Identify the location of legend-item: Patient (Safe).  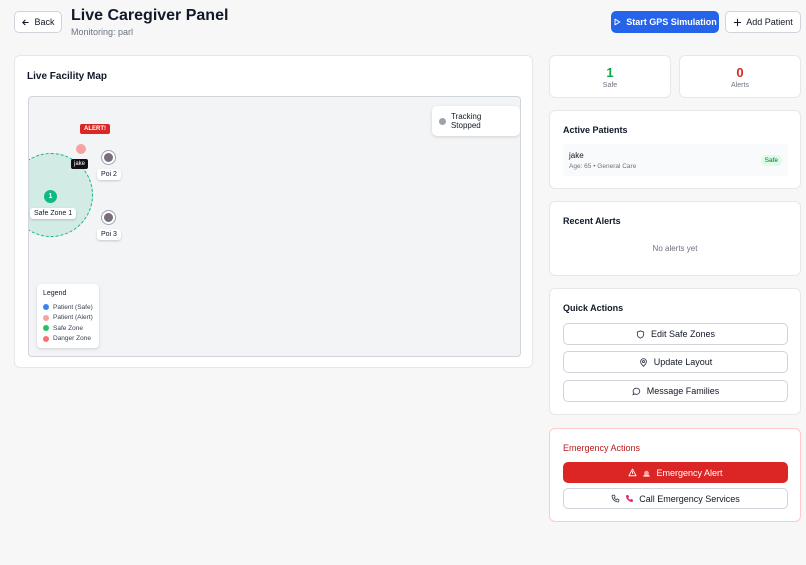
(68, 307).